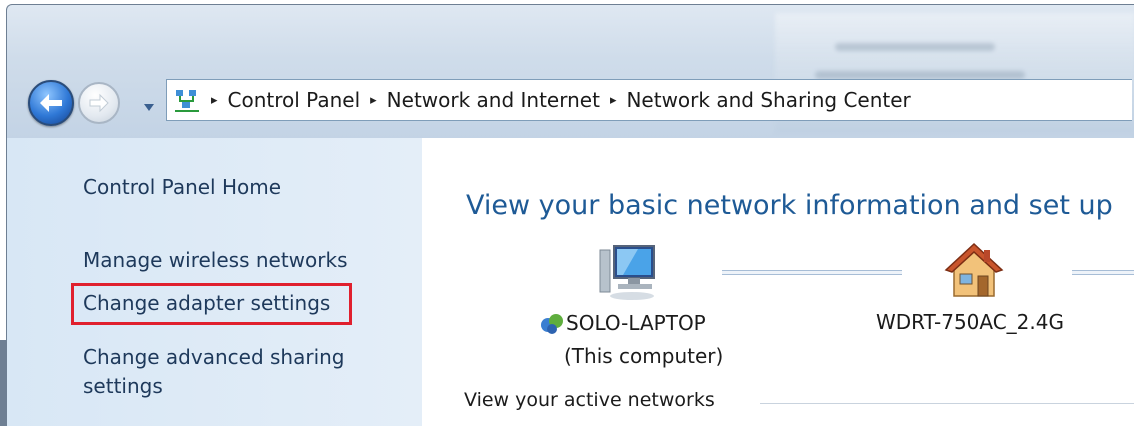 The width and height of the screenshot is (1134, 426). What do you see at coordinates (947, 403) in the screenshot?
I see `section-divider` at bounding box center [947, 403].